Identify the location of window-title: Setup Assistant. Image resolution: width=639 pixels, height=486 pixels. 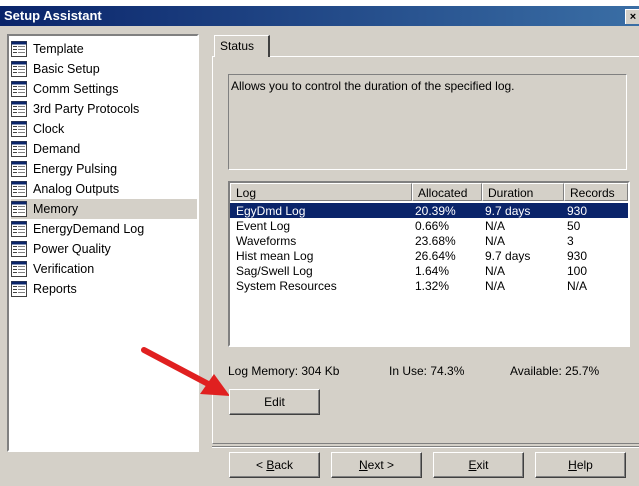
(53, 15).